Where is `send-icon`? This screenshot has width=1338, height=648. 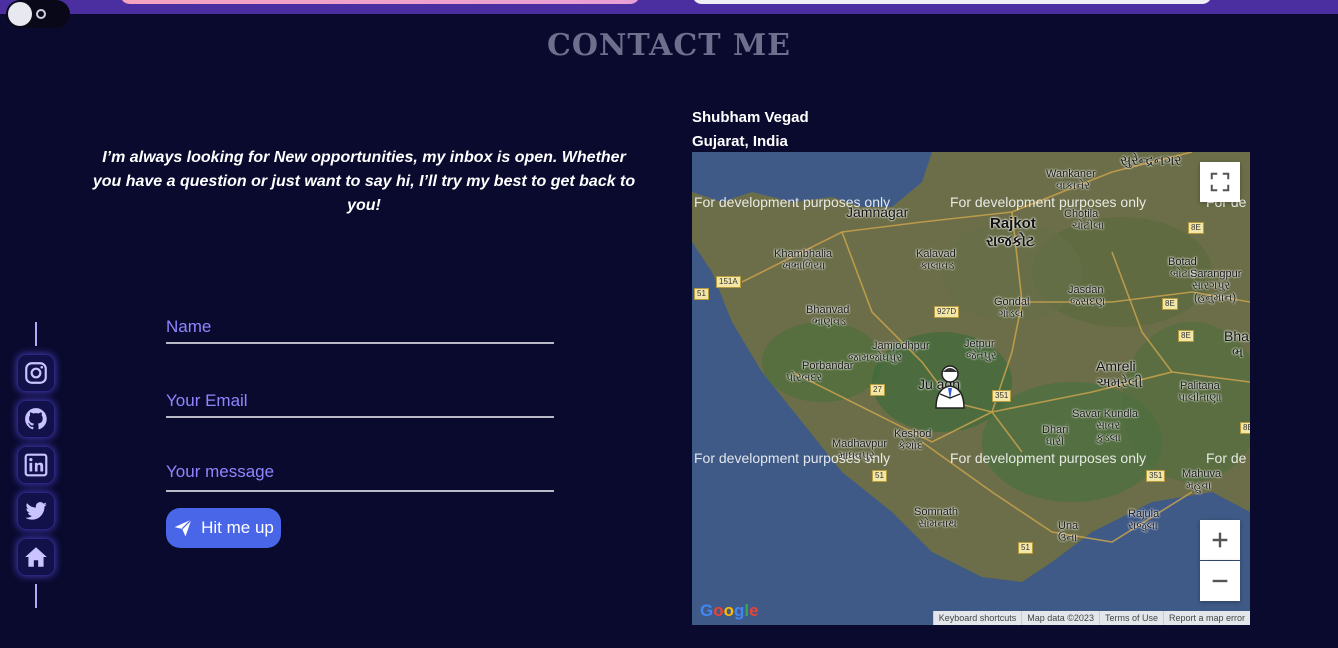
send-icon is located at coordinates (183, 528).